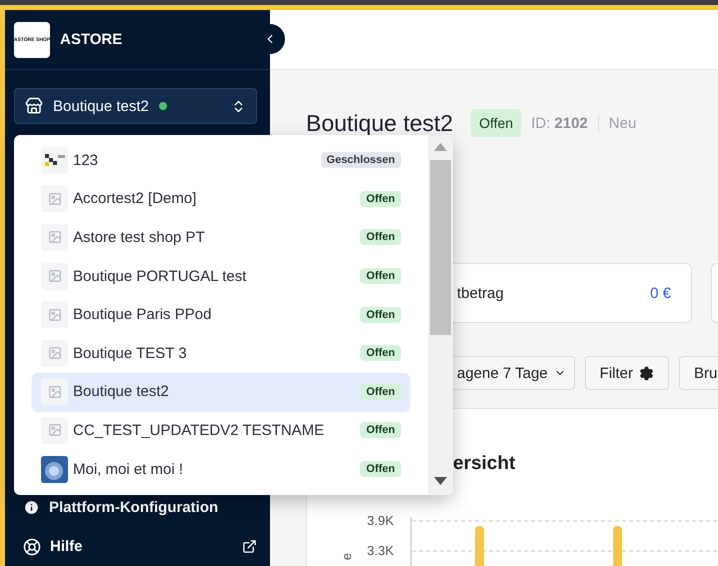 Image resolution: width=718 pixels, height=566 pixels. What do you see at coordinates (199, 430) in the screenshot?
I see `store-name: CC_TEST_UPDATEDV2 TESTNAME` at bounding box center [199, 430].